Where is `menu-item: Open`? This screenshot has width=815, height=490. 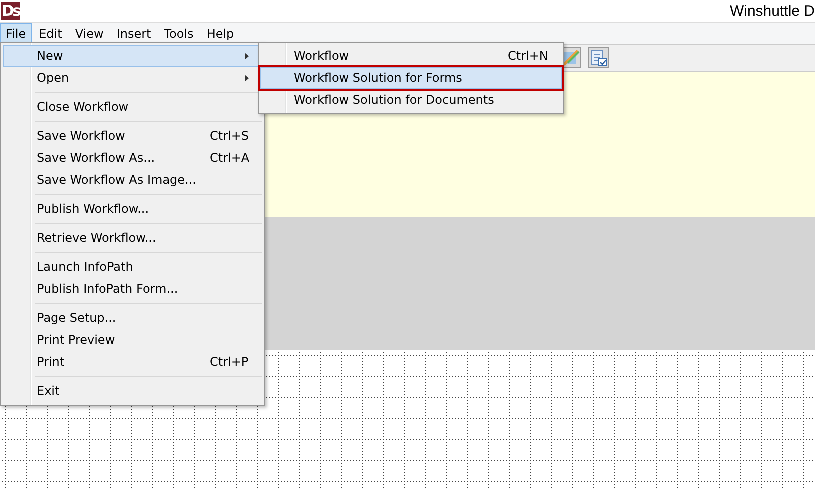
menu-item: Open is located at coordinates (132, 78).